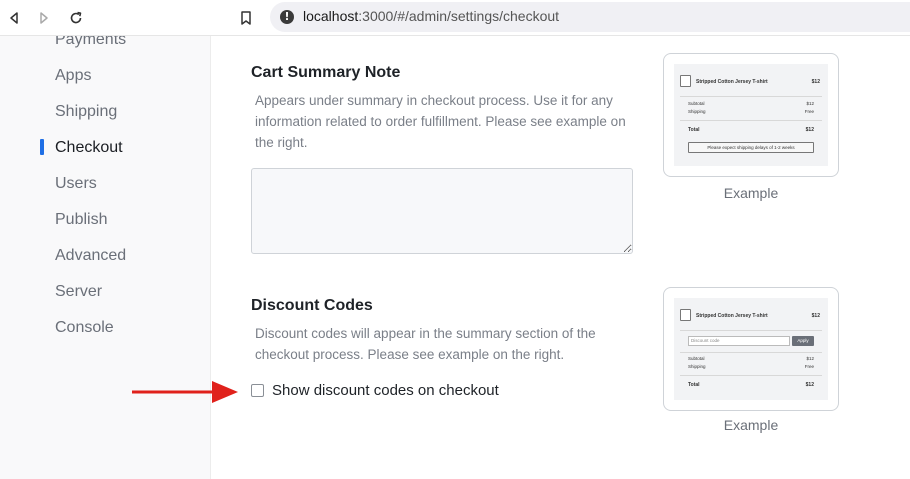 The width and height of the screenshot is (910, 479). I want to click on url-host: localhost, so click(331, 16).